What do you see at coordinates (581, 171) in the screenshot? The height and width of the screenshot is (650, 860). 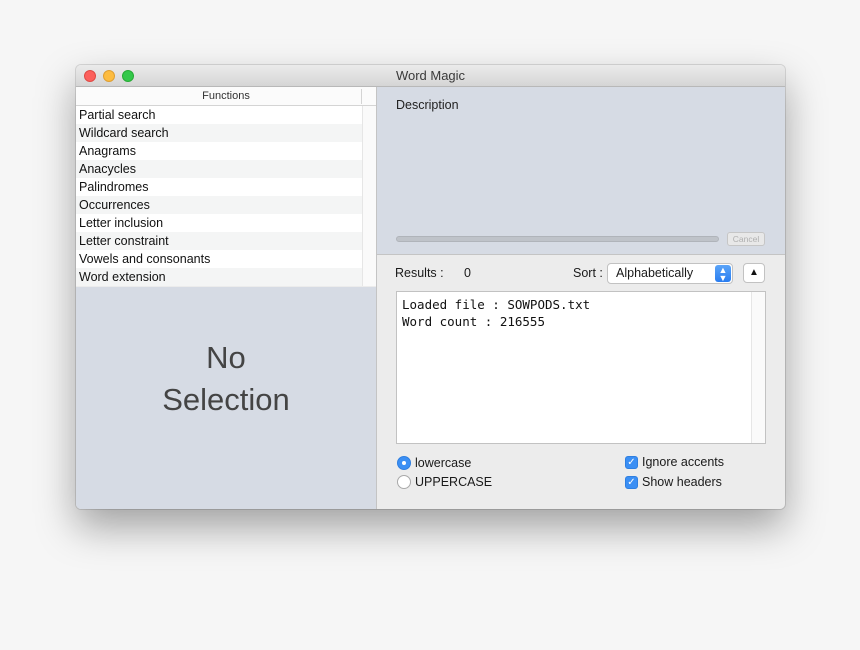 I see `description-panel: Description Cancel` at bounding box center [581, 171].